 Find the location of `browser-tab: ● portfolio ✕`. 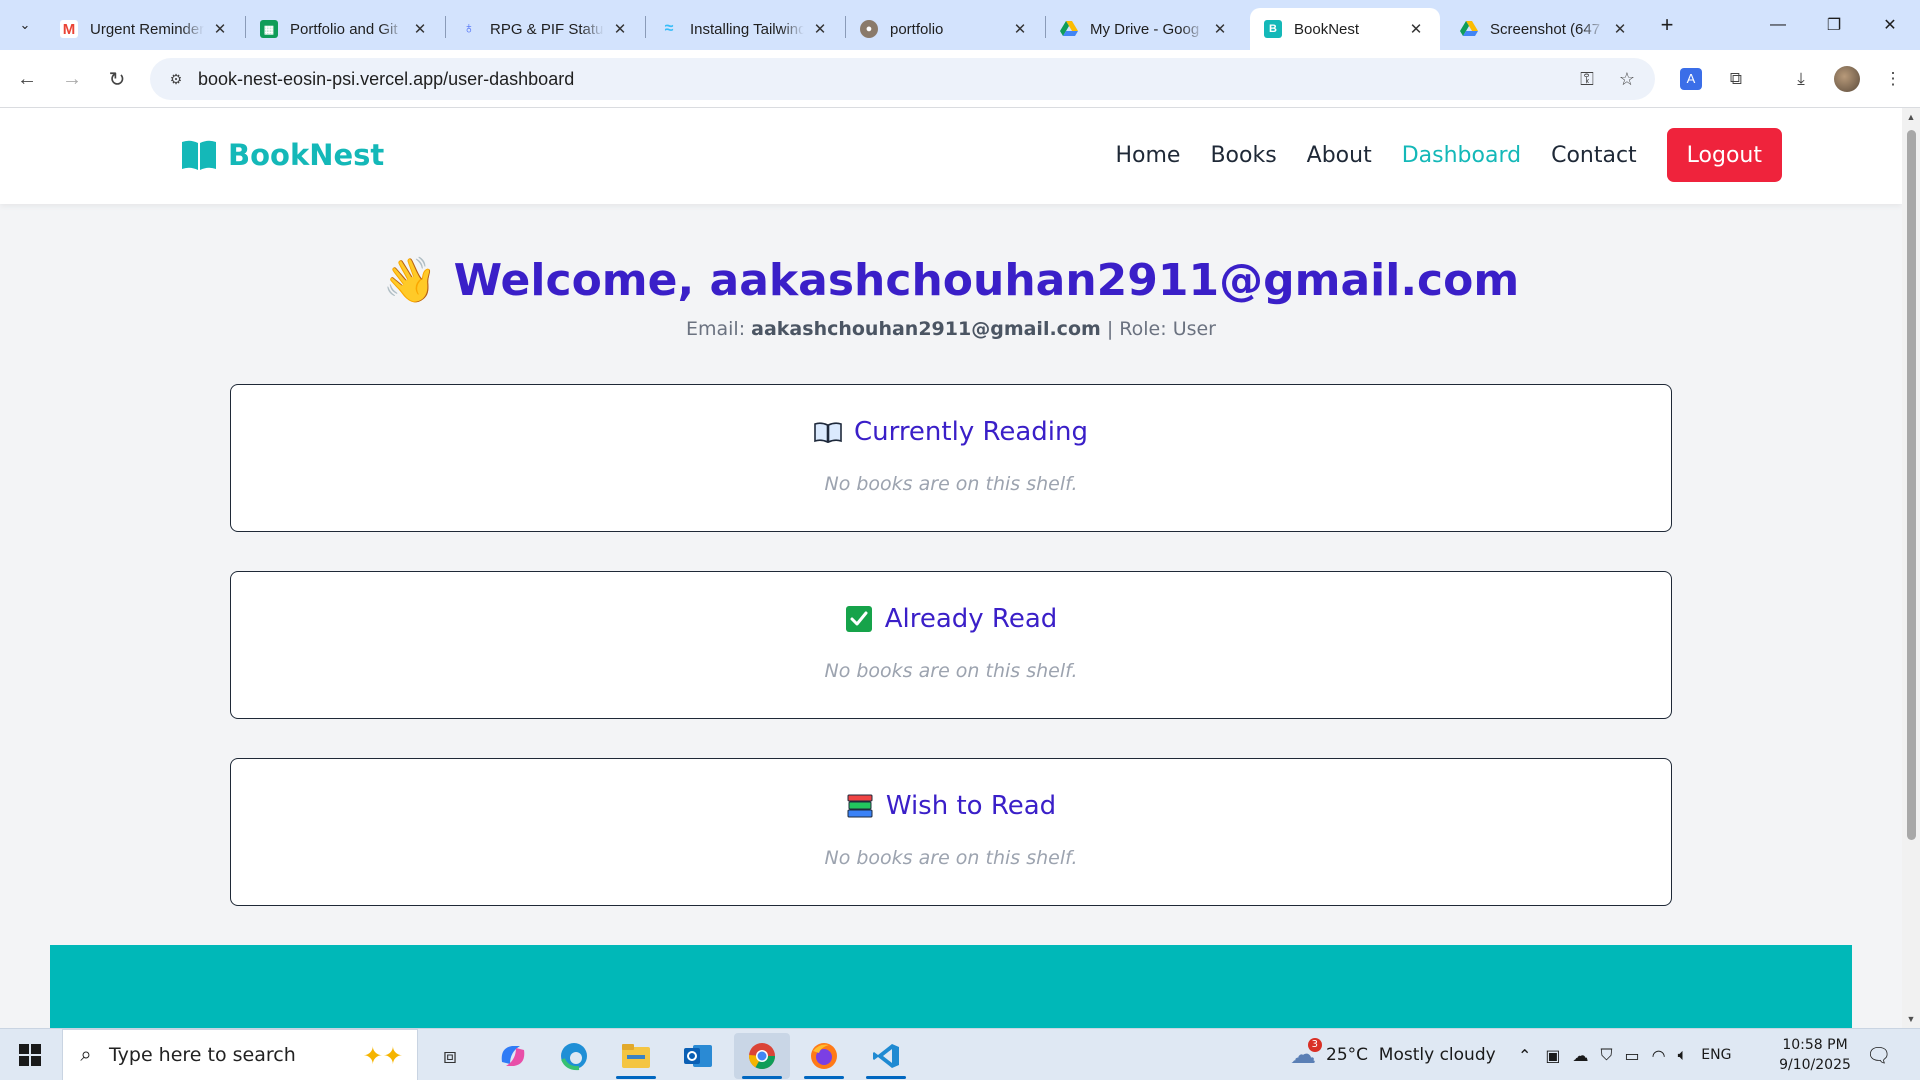

browser-tab: ● portfolio ✕ is located at coordinates (945, 29).